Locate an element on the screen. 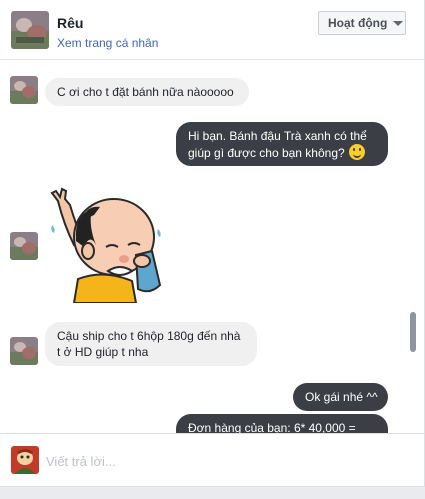 The width and height of the screenshot is (425, 499). crying-bald-man-sticker-icon is located at coordinates (104, 244).